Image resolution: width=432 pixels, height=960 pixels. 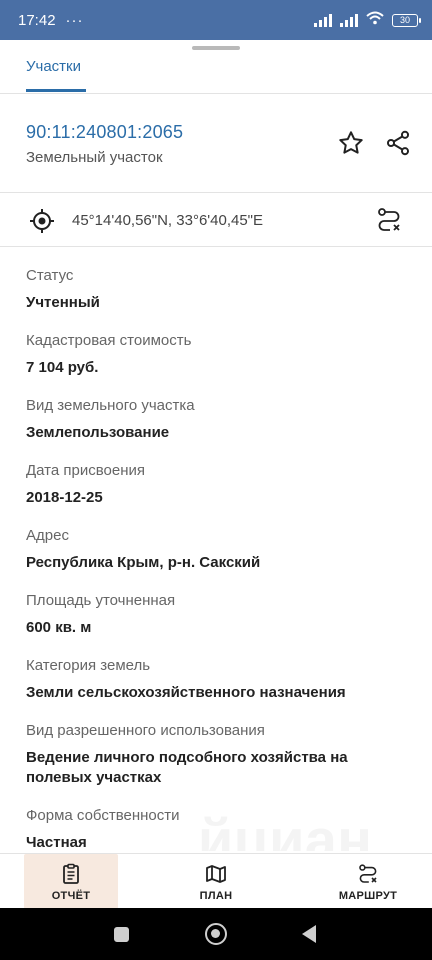 I want to click on share-icon, so click(x=398, y=143).